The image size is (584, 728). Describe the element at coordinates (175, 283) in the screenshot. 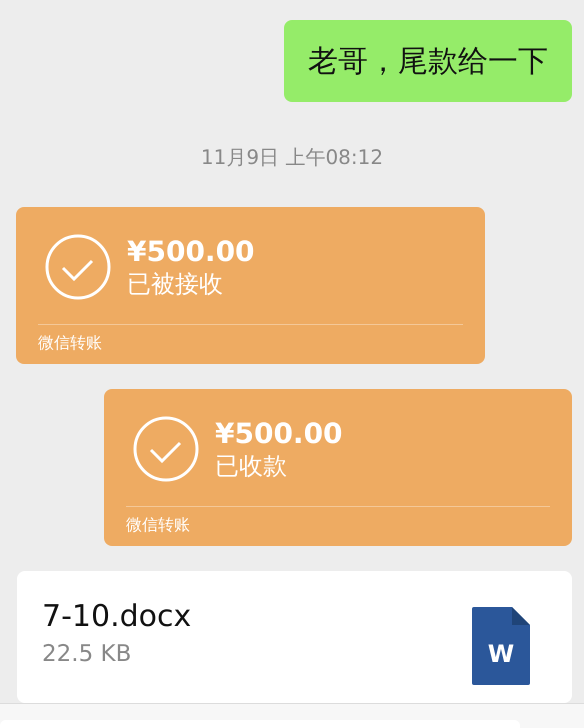

I see `transfer-status: 已被接收` at that location.